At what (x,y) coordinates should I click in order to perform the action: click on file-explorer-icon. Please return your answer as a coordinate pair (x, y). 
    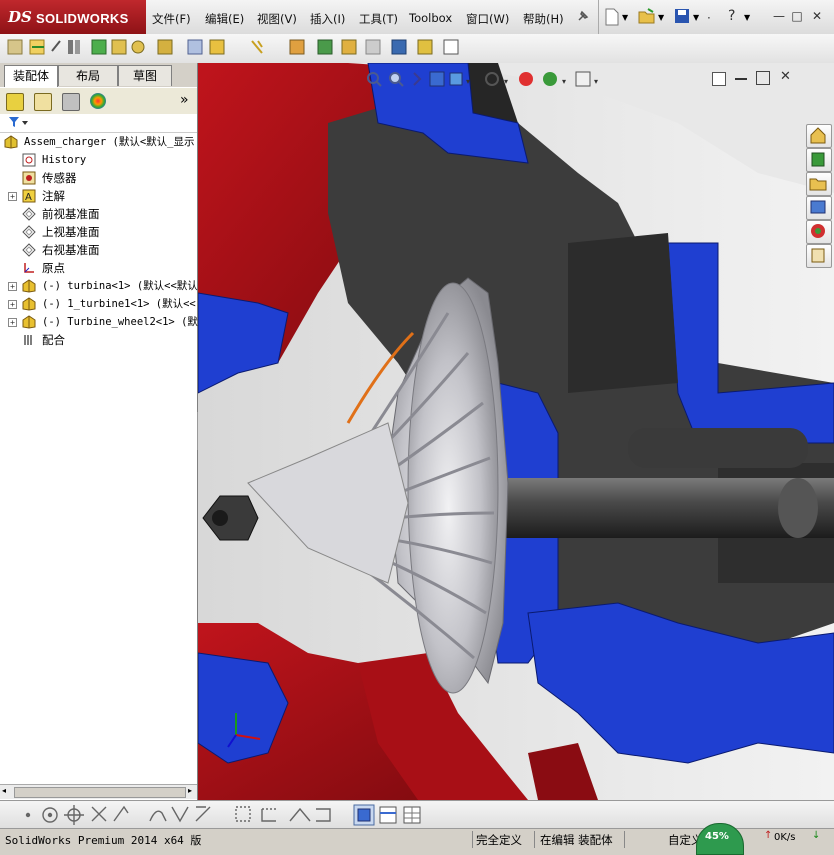
    Looking at the image, I should click on (819, 184).